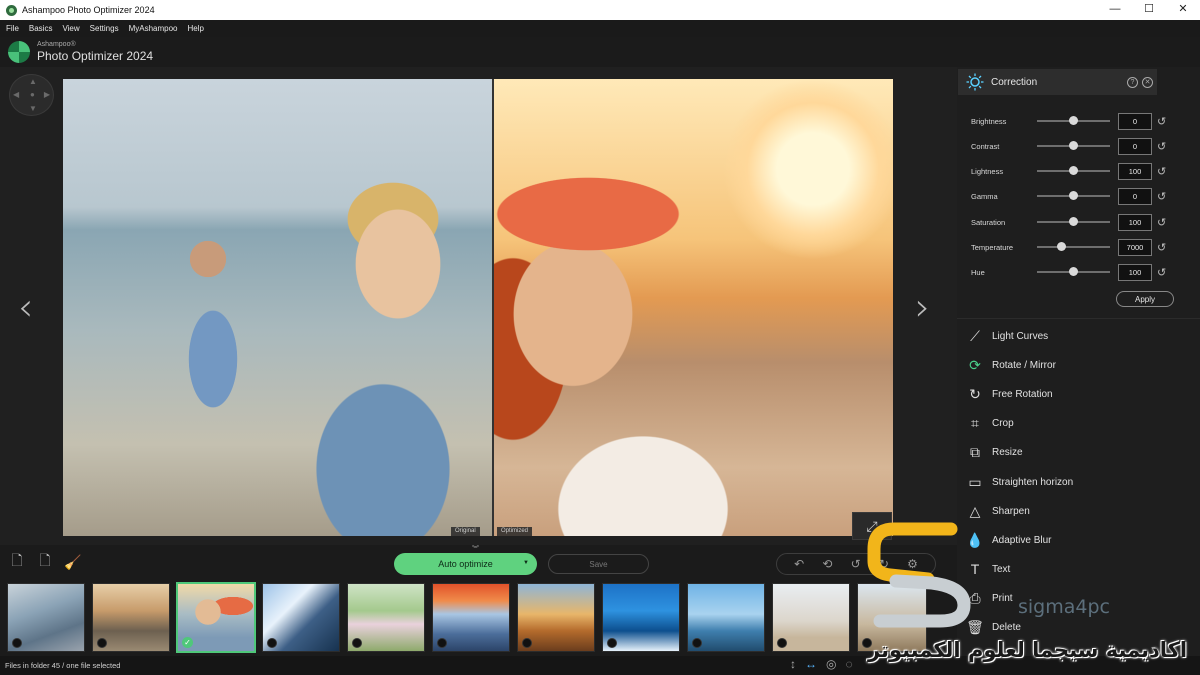 This screenshot has width=1200, height=675. Describe the element at coordinates (1079, 365) in the screenshot. I see `tool-rotate-mirror: ⟳ Rotate / Mirror` at that location.